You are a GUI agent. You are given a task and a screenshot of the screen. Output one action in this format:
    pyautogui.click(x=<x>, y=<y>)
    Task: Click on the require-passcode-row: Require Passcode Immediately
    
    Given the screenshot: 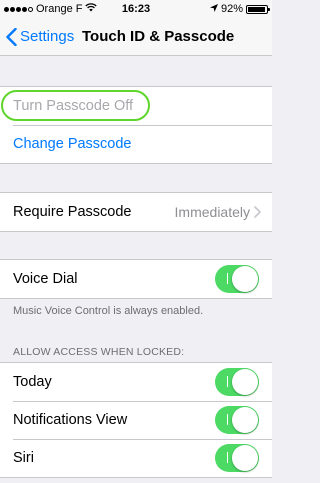 What is the action you would take?
    pyautogui.click(x=136, y=212)
    